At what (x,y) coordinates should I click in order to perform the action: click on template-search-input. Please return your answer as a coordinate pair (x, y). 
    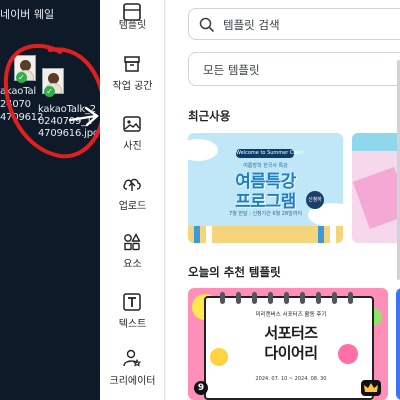
    Looking at the image, I should click on (311, 25).